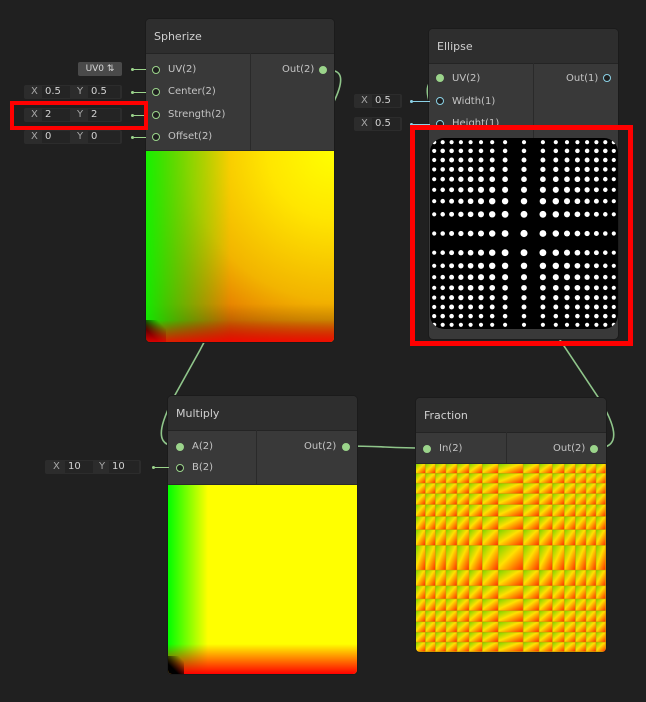  I want to click on node-header: Ellipse, so click(523, 46).